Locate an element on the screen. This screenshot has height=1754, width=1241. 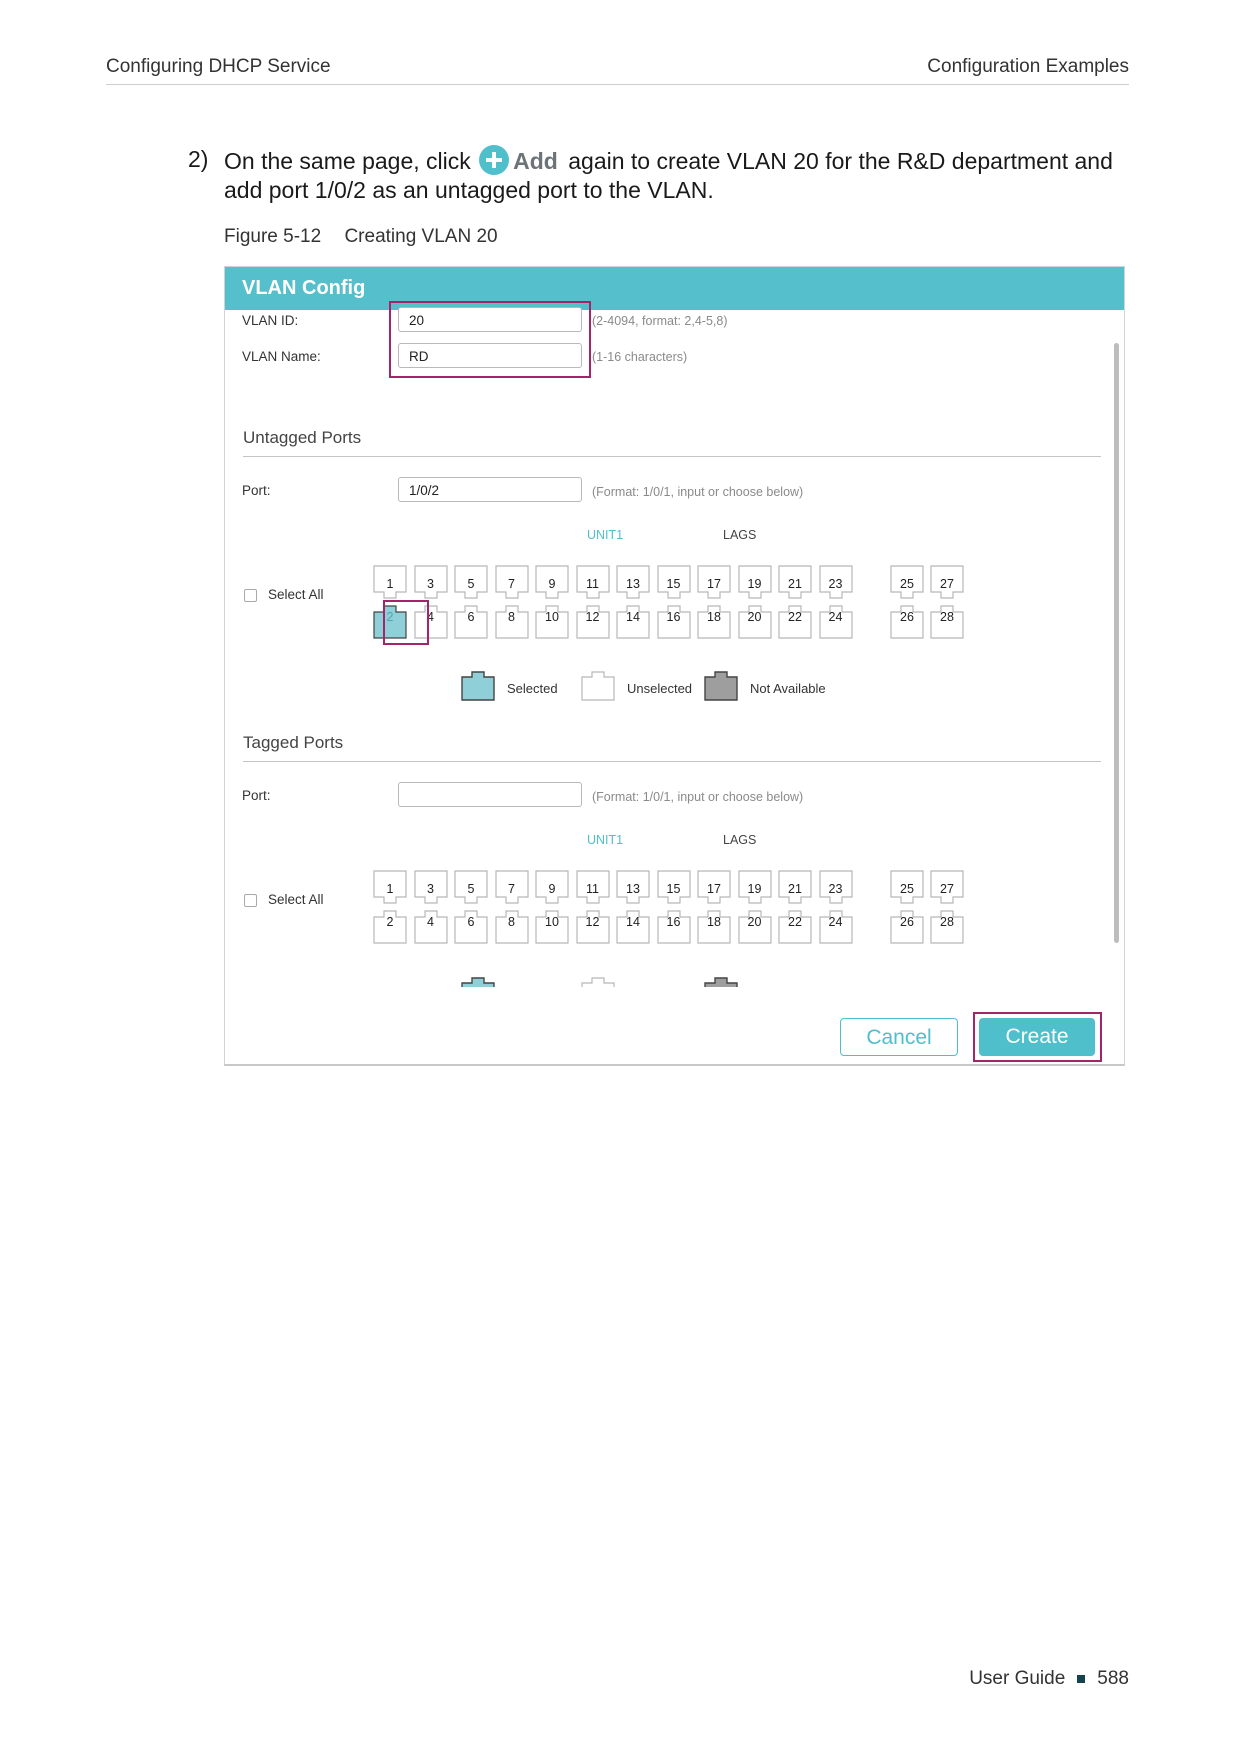
tagged-port-7: 7 is located at coordinates (511, 887).